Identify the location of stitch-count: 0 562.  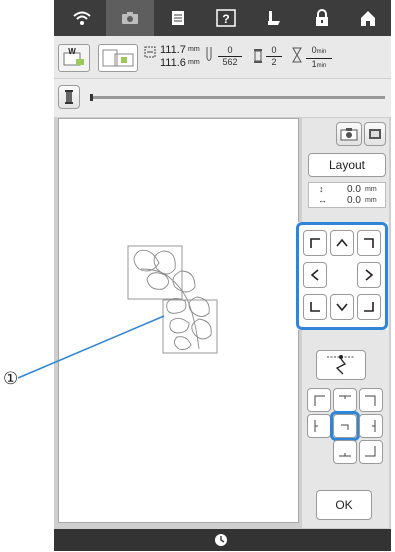
(230, 56).